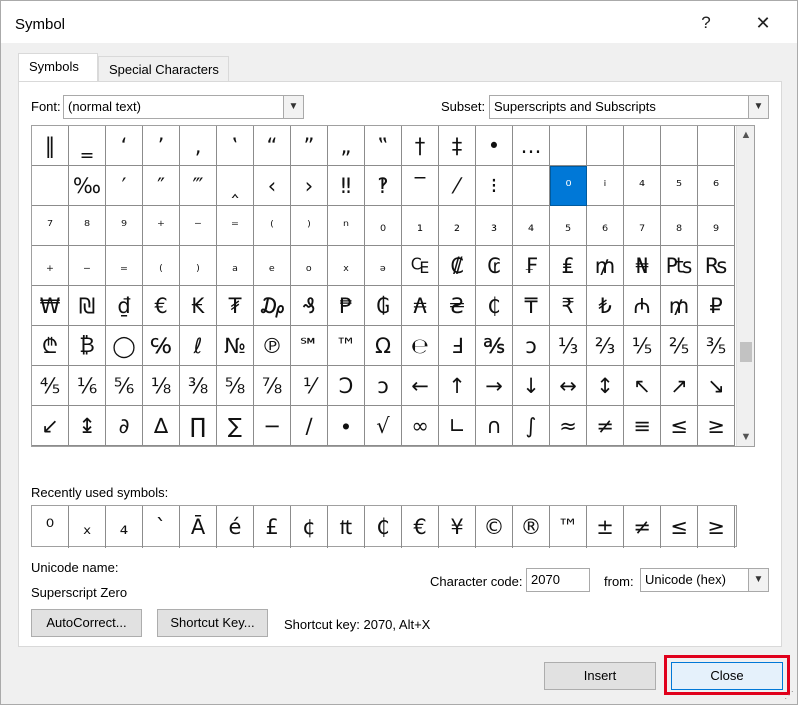 This screenshot has width=798, height=705. I want to click on symbol-cell: ₹, so click(568, 306).